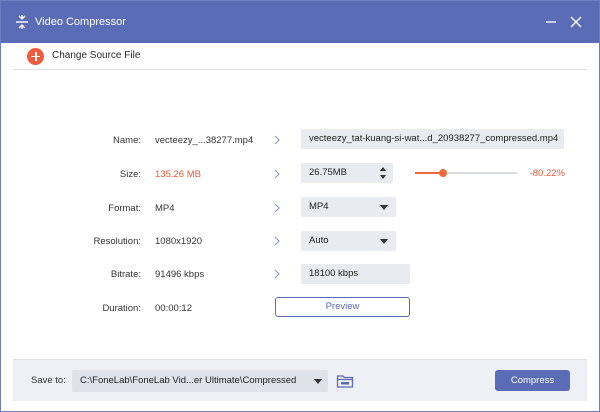 This screenshot has height=412, width=600. I want to click on output-size-stepper: 26.75MB, so click(347, 173).